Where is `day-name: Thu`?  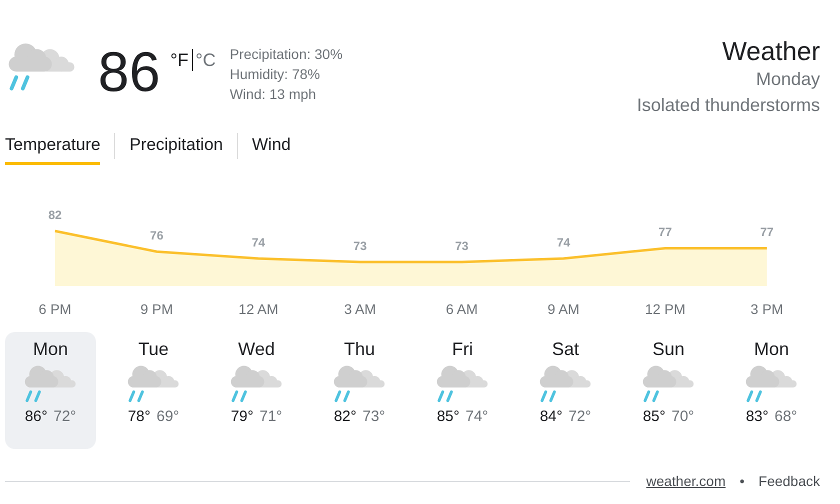 day-name: Thu is located at coordinates (360, 349).